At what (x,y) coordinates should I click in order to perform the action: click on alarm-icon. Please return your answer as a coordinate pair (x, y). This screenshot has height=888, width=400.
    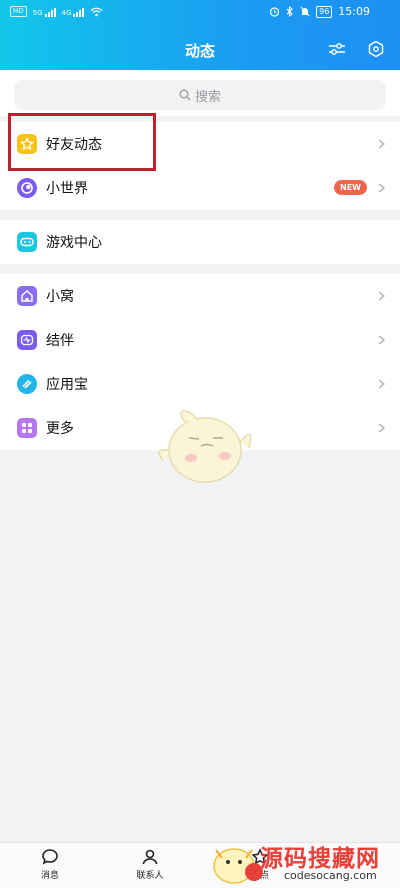
    Looking at the image, I should click on (275, 12).